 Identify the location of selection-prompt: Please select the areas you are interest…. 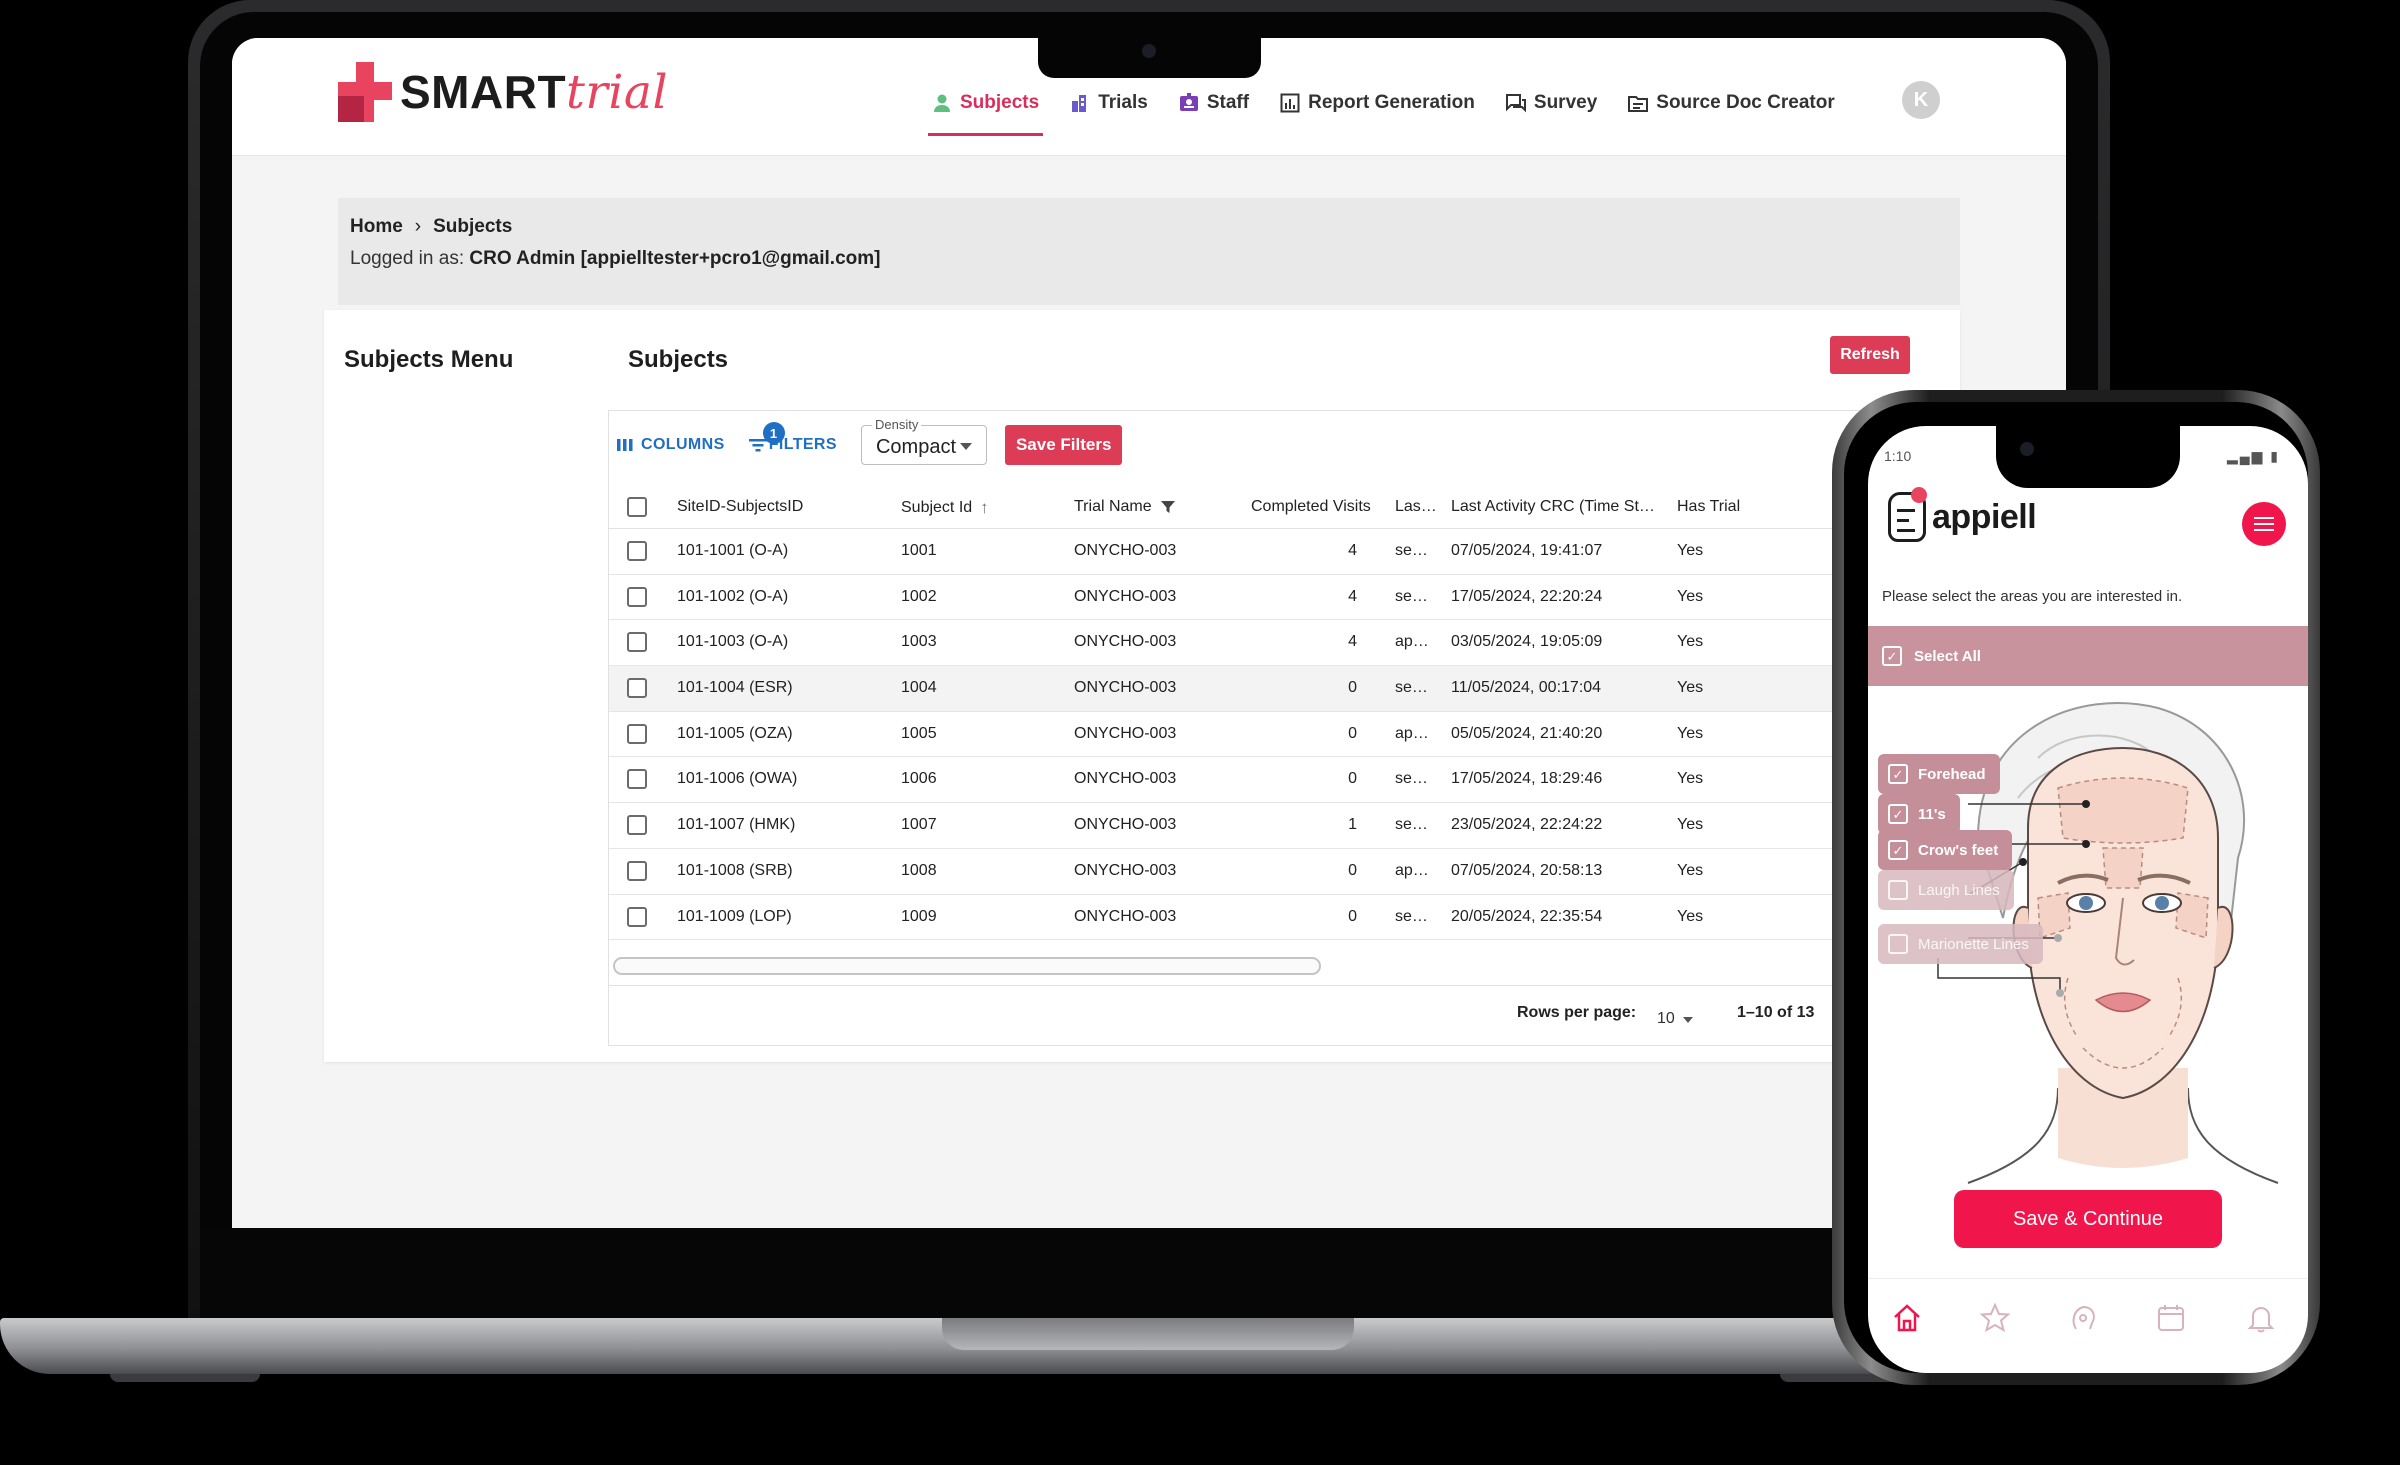
(2032, 596).